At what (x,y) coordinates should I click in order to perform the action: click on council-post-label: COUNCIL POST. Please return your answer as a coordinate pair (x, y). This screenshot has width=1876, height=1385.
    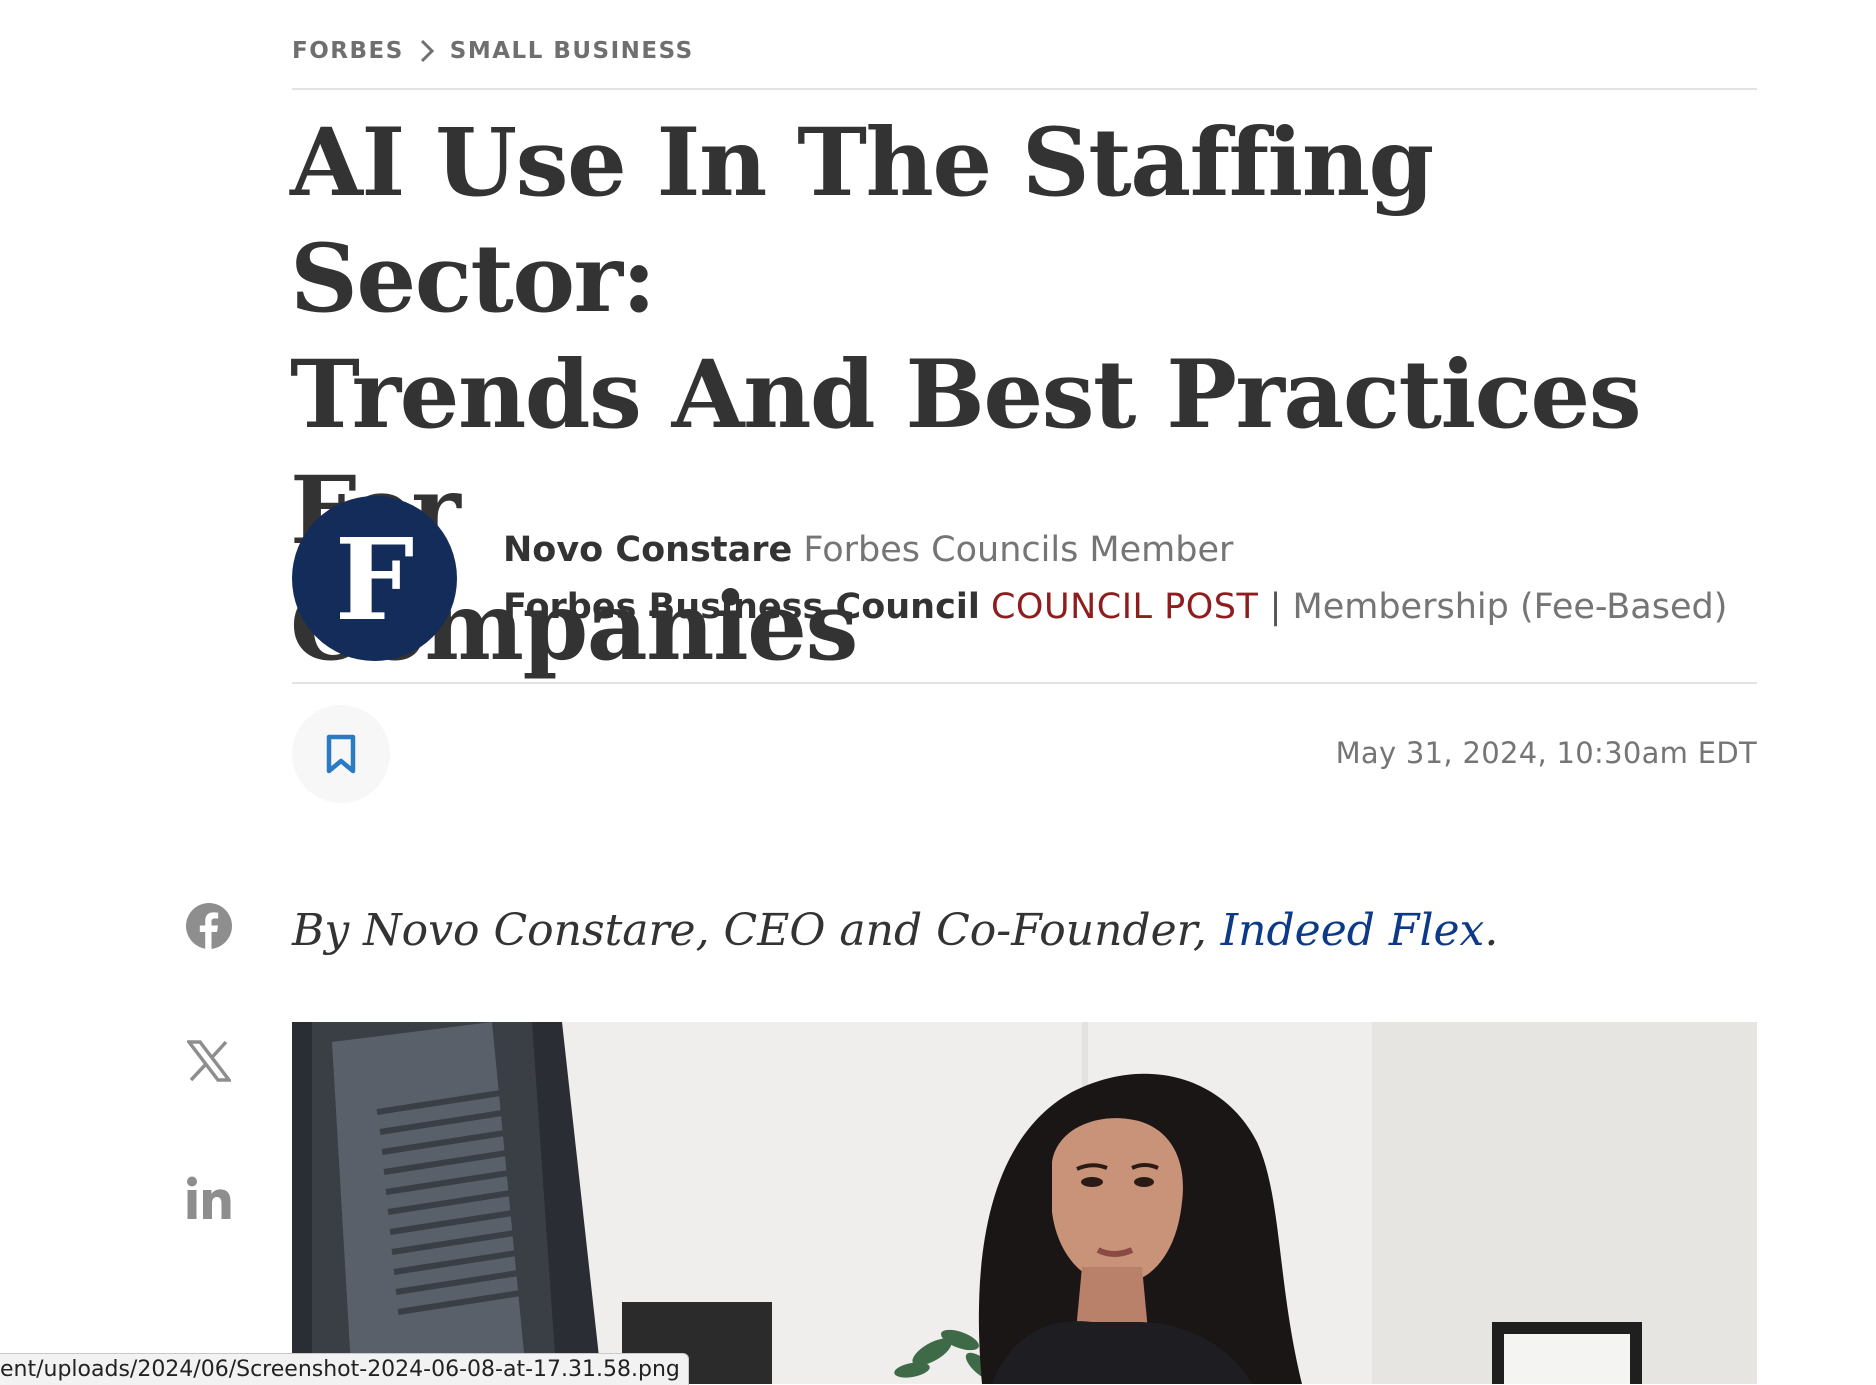
    Looking at the image, I should click on (1124, 607).